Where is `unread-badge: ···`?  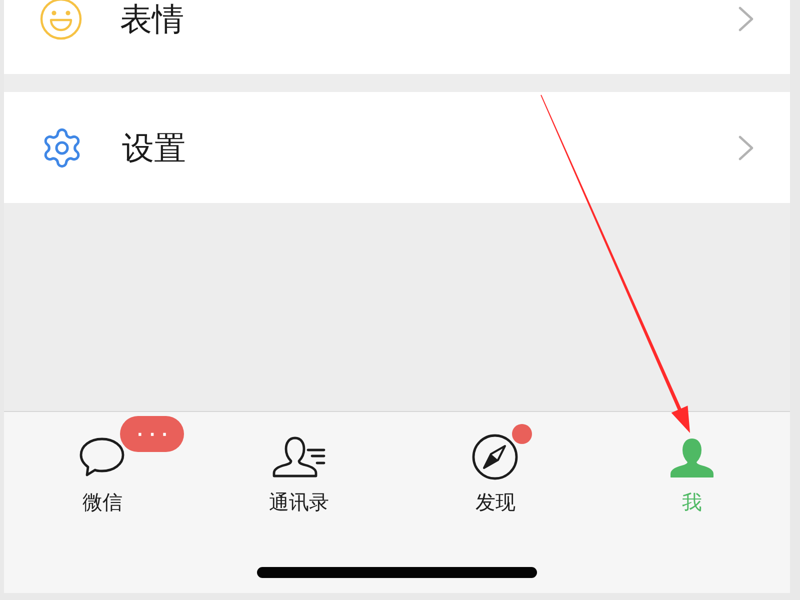 unread-badge: ··· is located at coordinates (152, 434).